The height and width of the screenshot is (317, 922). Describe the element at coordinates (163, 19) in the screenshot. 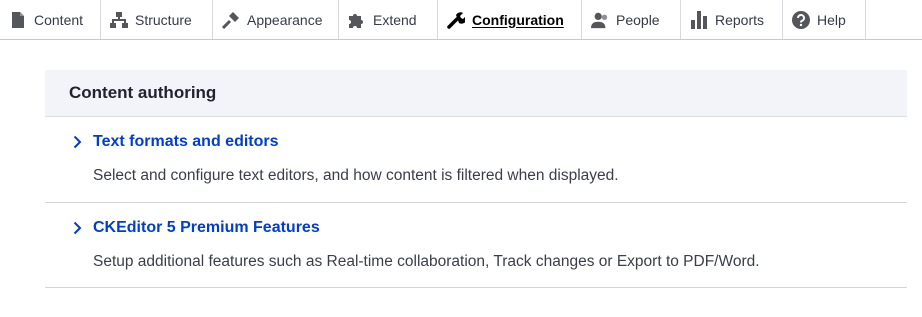

I see `toolbar-item-label: Structure` at that location.